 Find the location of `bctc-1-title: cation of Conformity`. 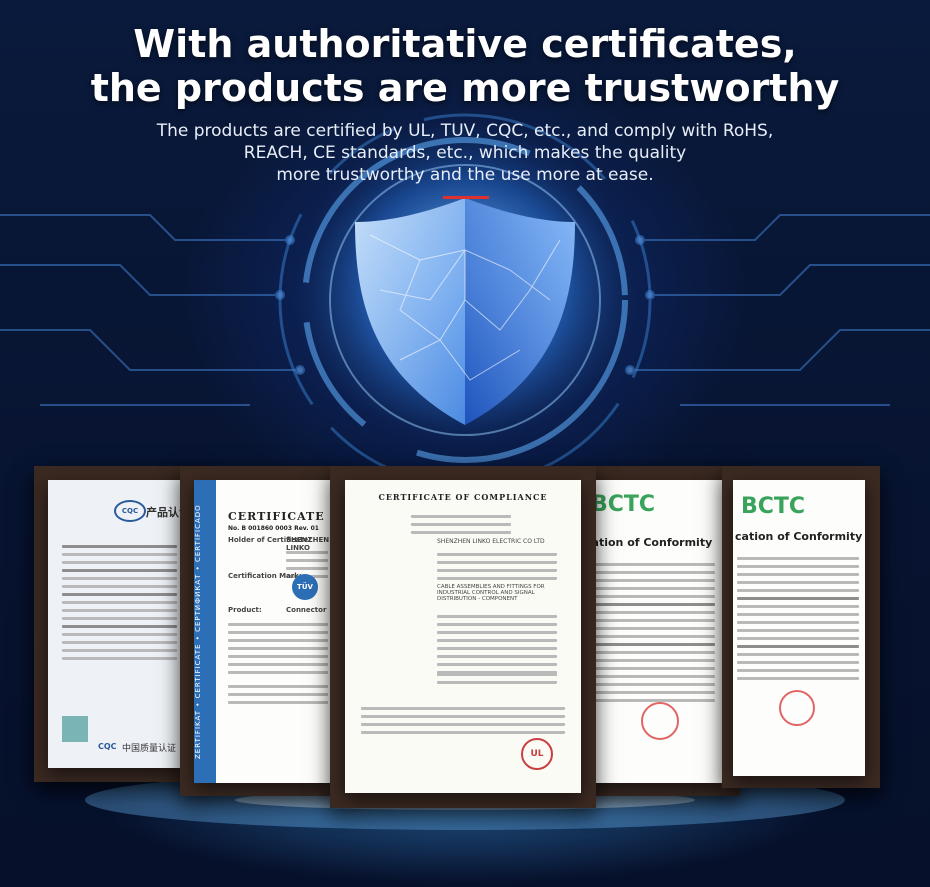

bctc-1-title: cation of Conformity is located at coordinates (649, 542).